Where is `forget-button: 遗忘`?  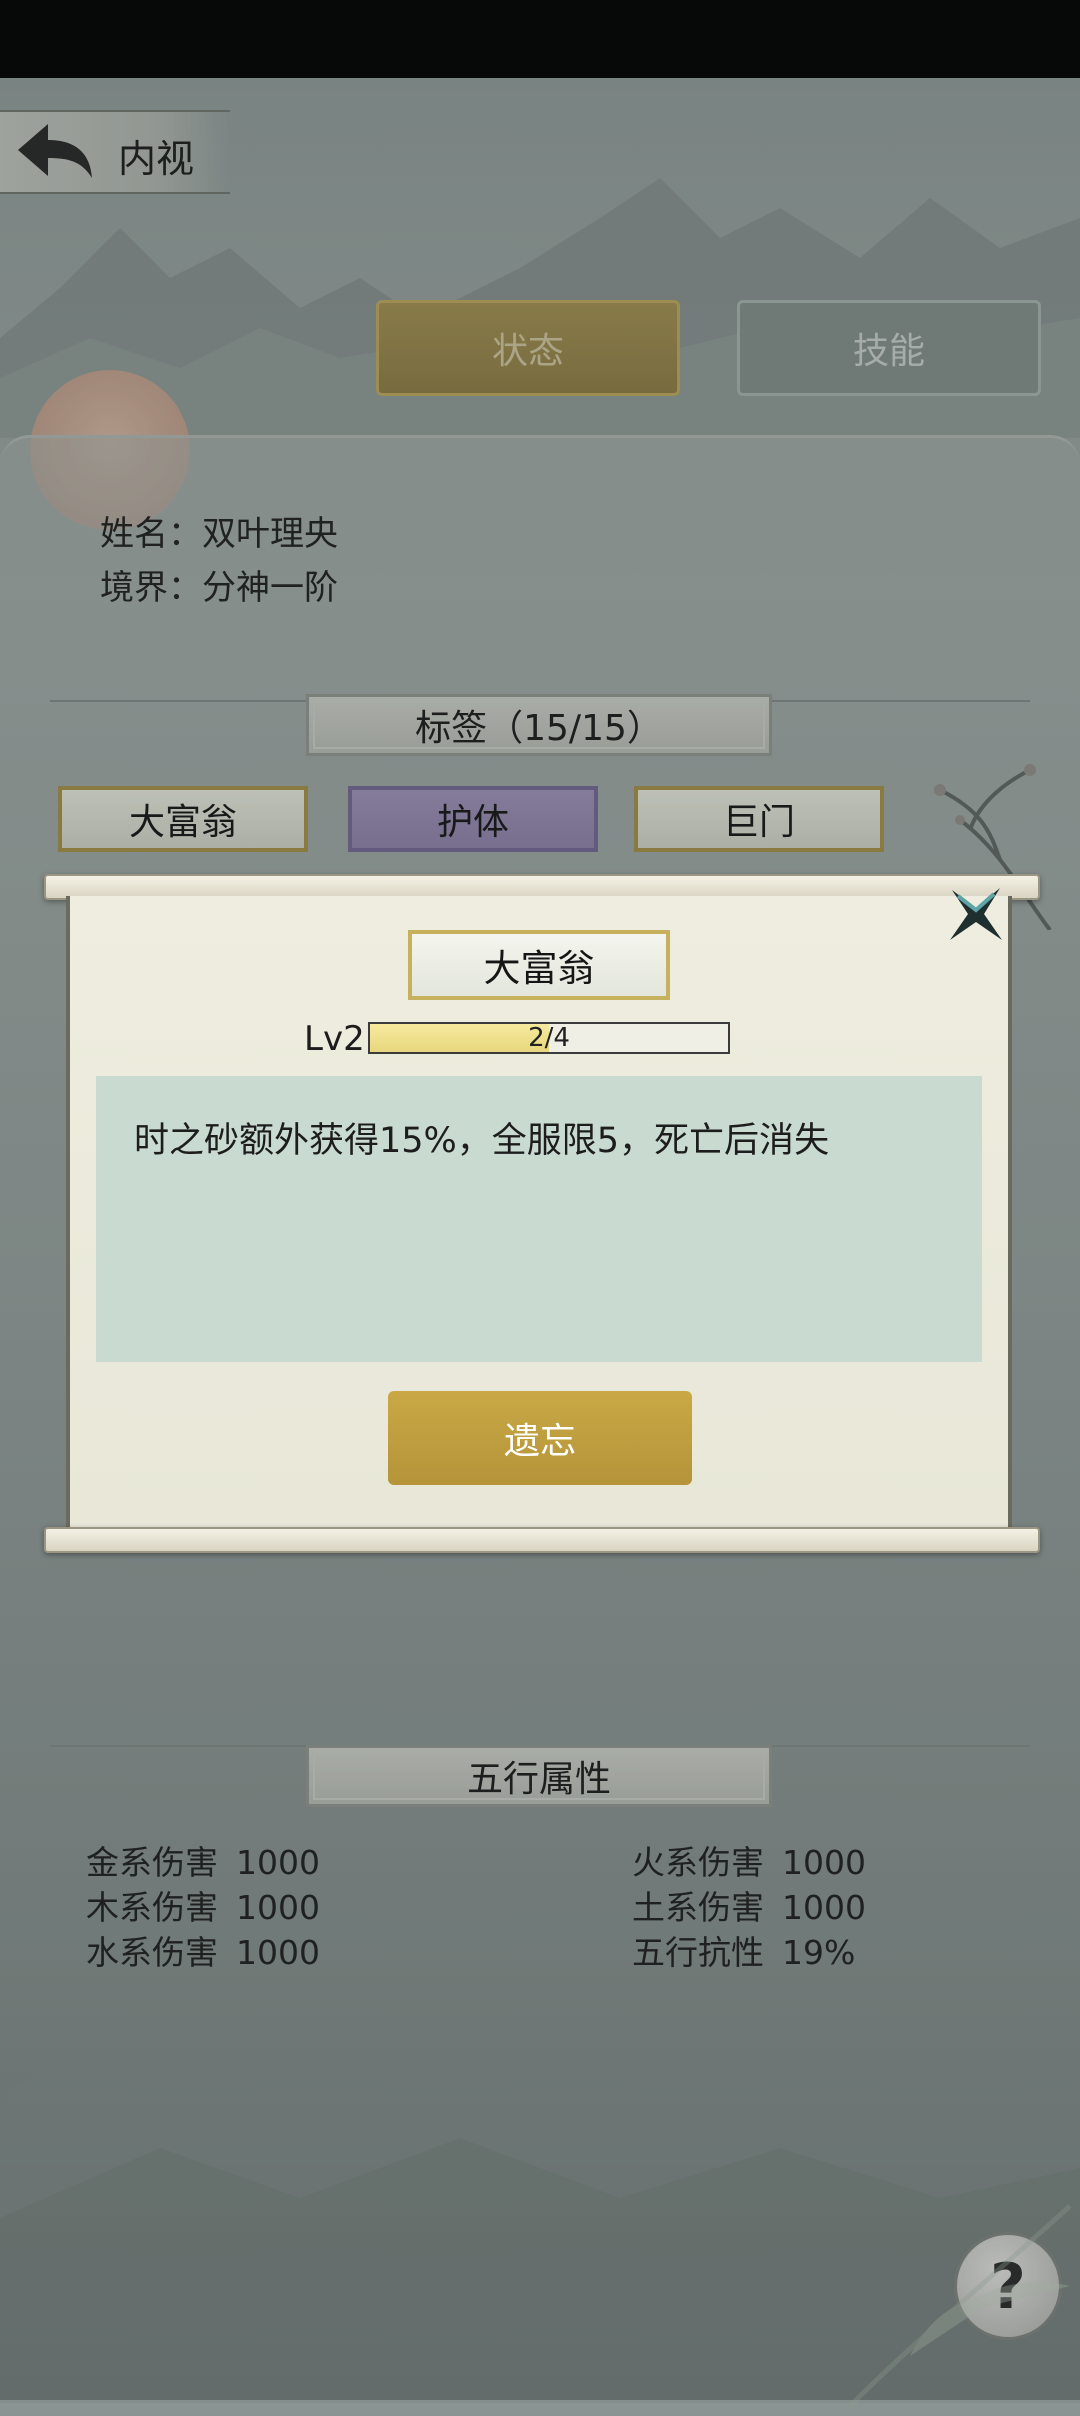 forget-button: 遗忘 is located at coordinates (540, 1438).